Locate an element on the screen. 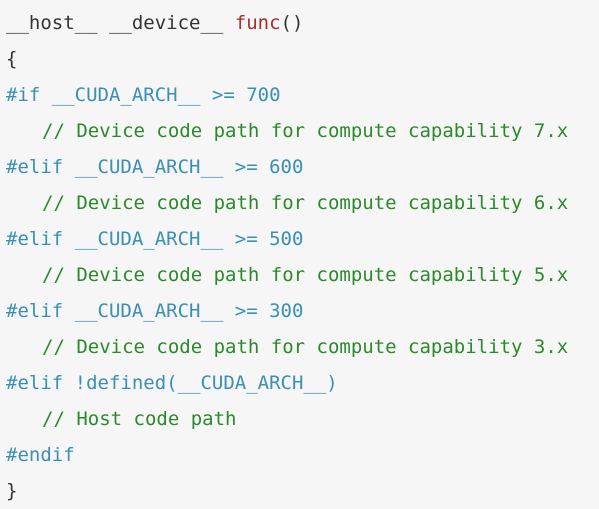  code-line-directive-elif: #elif __CUDA_ARCH__ >= 600 is located at coordinates (155, 167).